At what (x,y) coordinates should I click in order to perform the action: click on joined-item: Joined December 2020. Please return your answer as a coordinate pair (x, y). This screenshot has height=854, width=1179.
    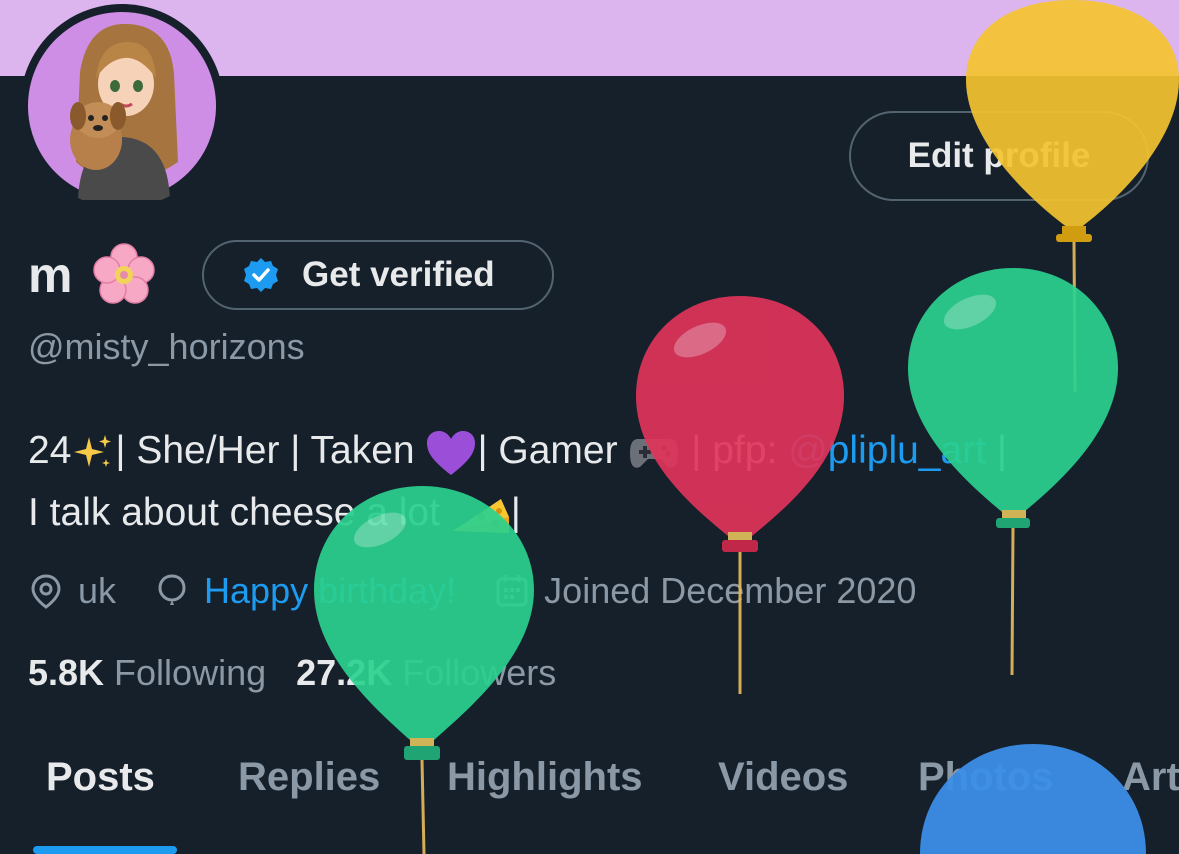
    Looking at the image, I should click on (705, 591).